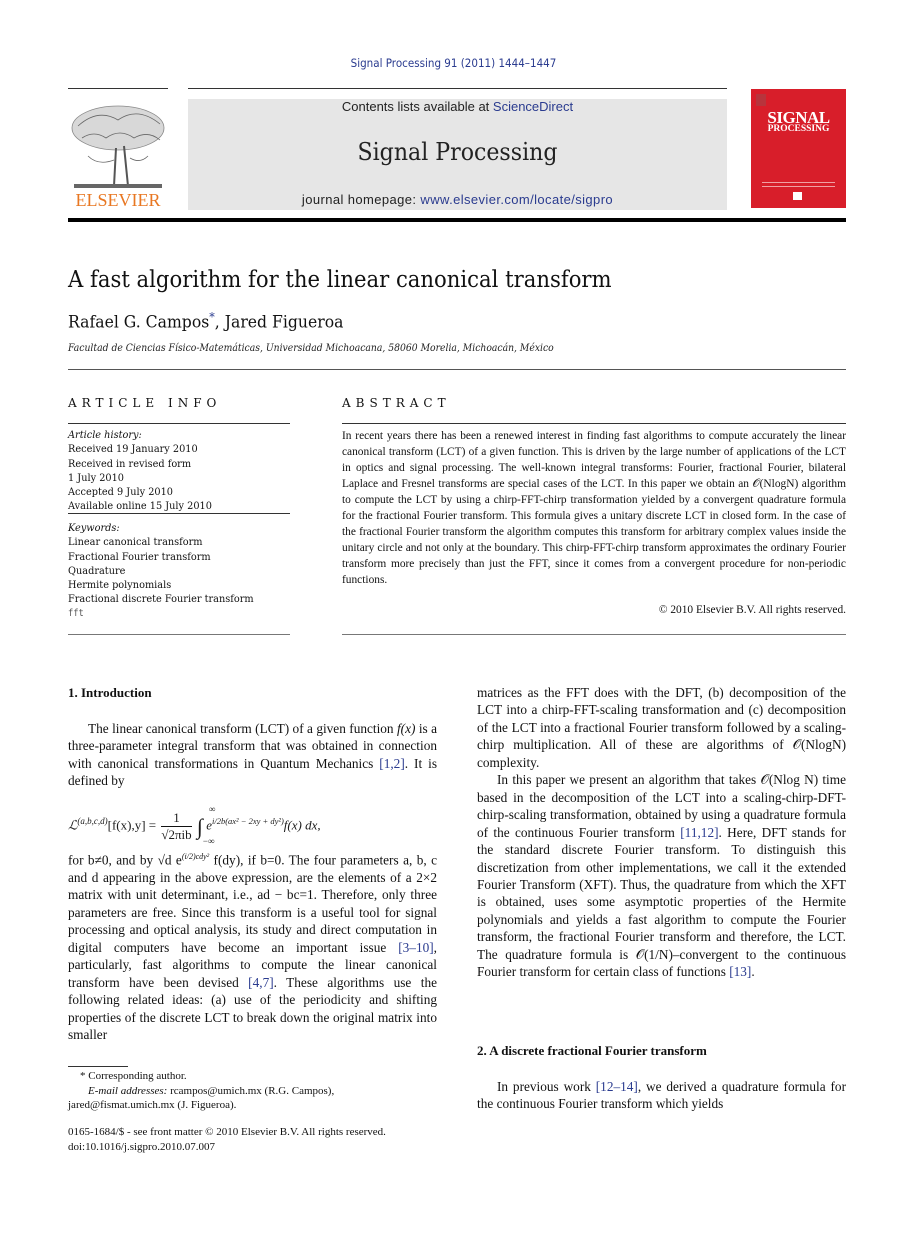 The image size is (907, 1238). Describe the element at coordinates (284, 323) in the screenshot. I see `author-name: Jared Figueroa` at that location.